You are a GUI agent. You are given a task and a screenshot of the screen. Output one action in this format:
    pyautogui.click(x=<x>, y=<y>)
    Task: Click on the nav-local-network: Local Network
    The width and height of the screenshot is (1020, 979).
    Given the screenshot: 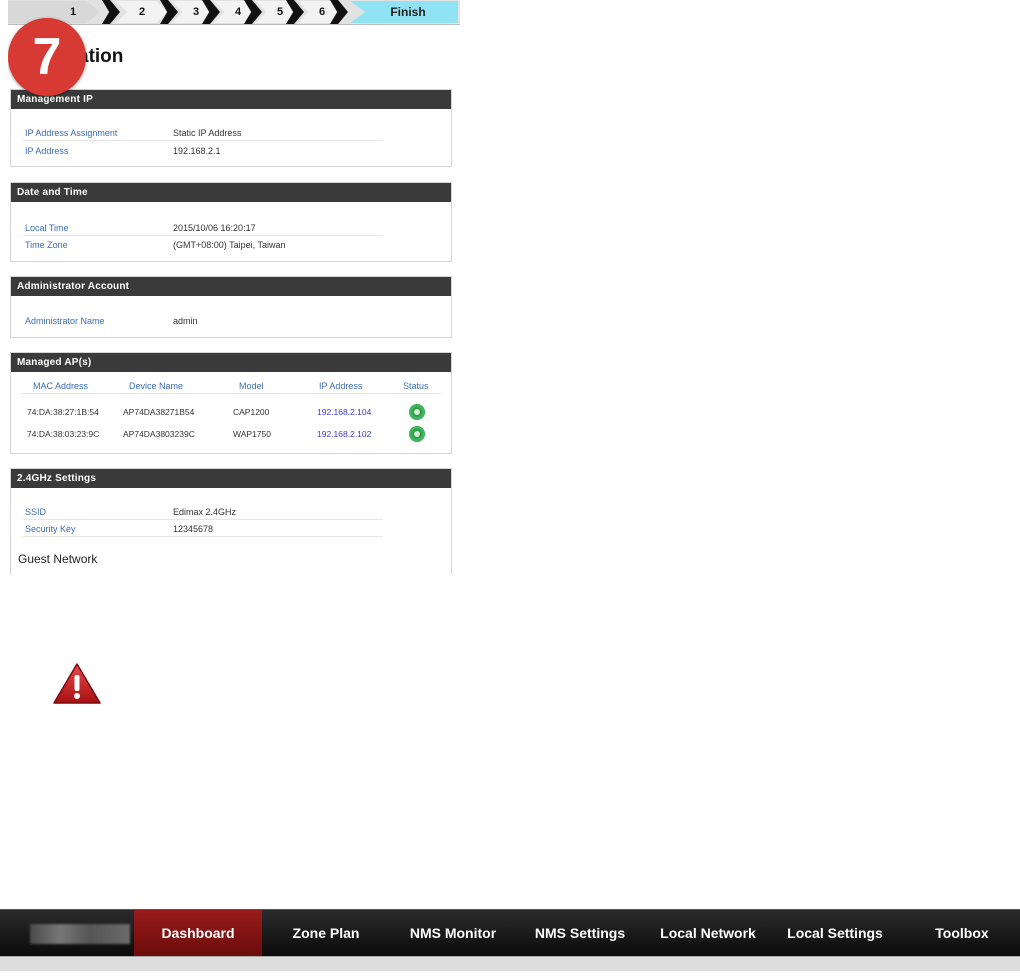 What is the action you would take?
    pyautogui.click(x=708, y=933)
    